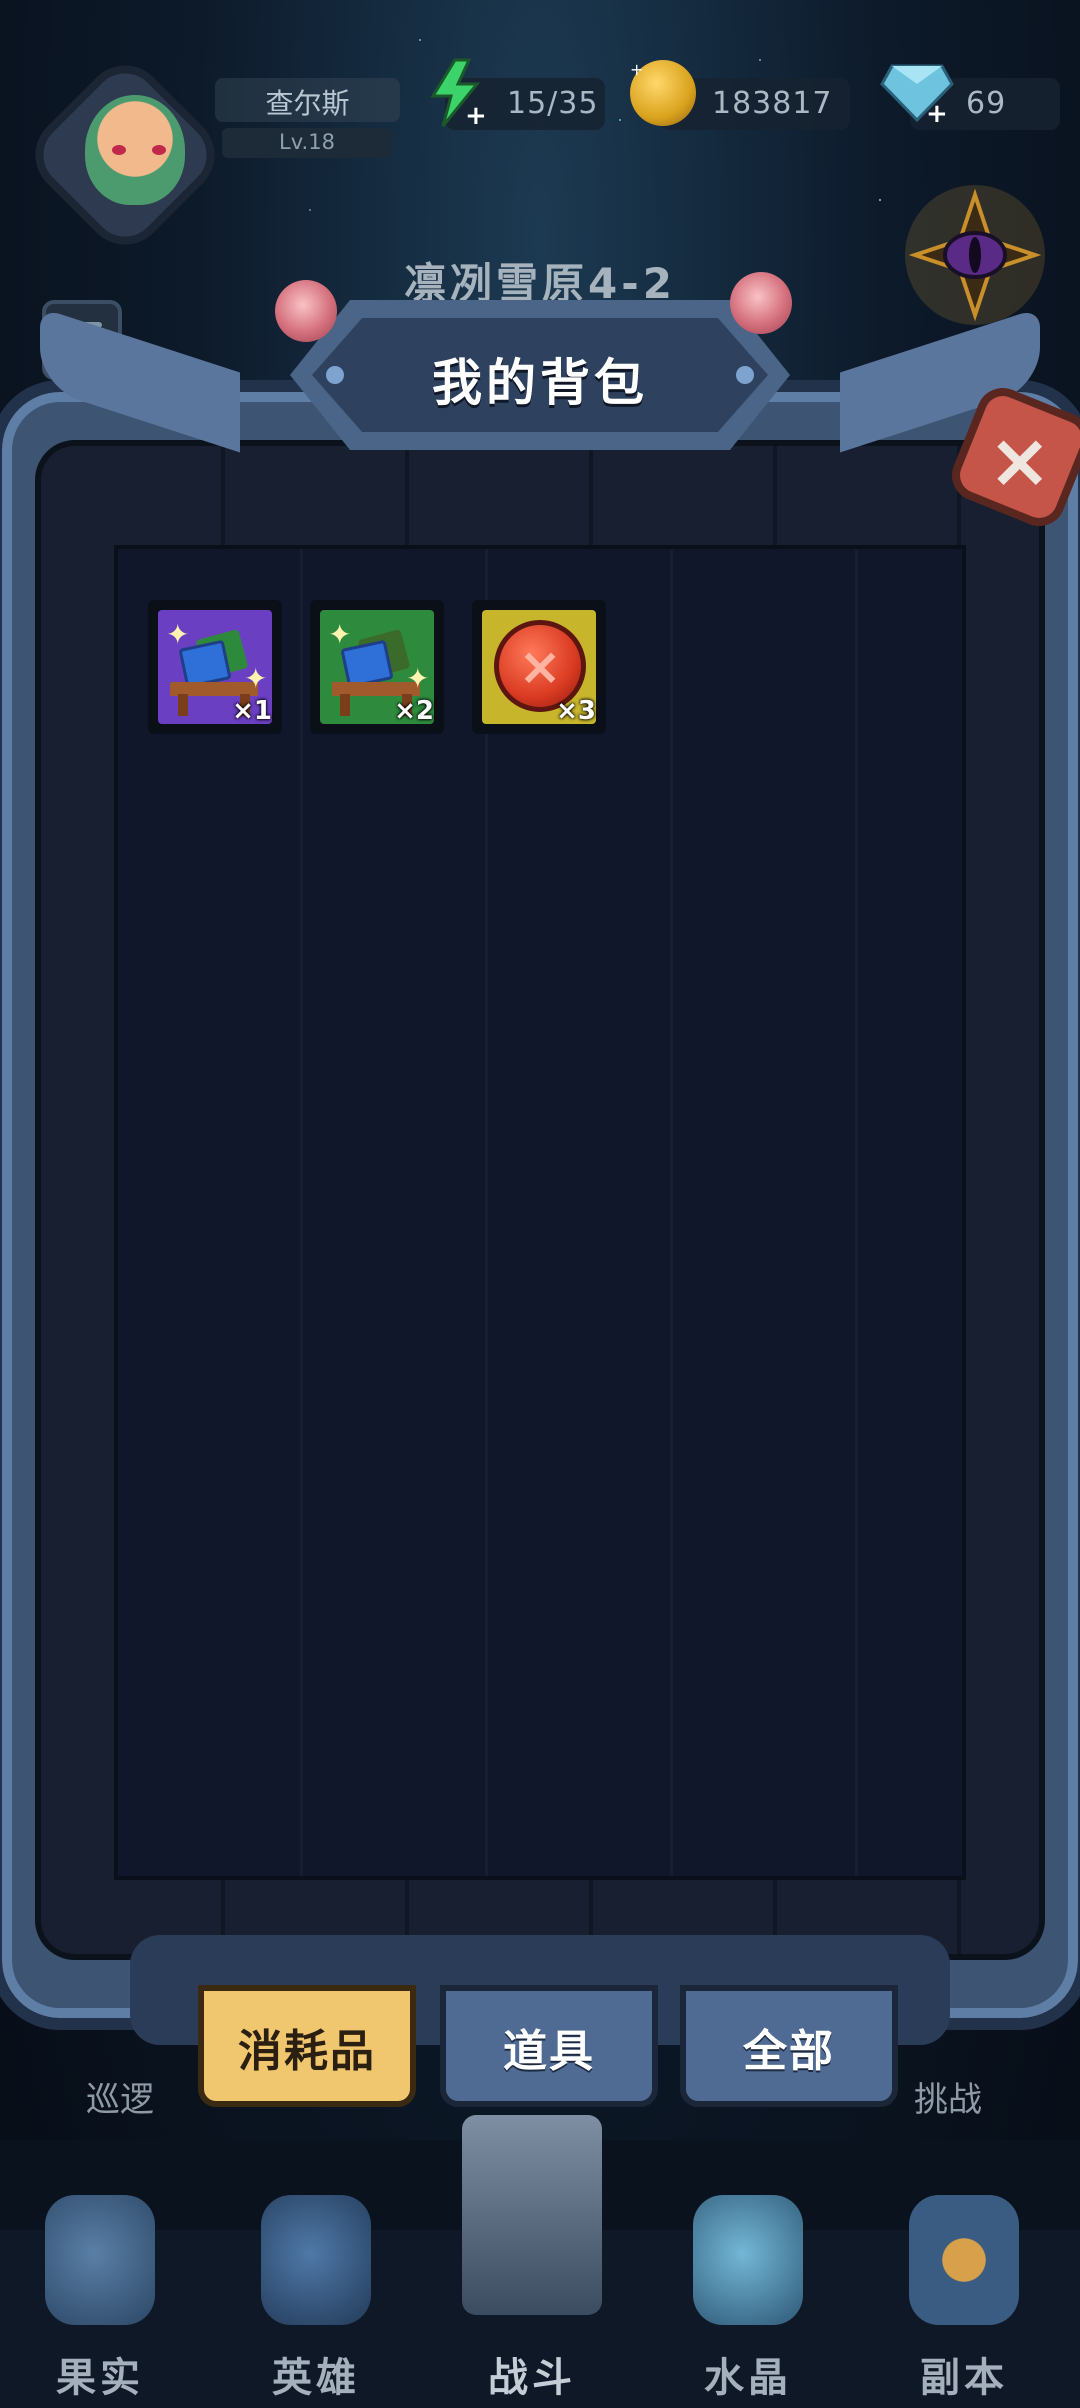  I want to click on crystal-icon, so click(748, 2260).